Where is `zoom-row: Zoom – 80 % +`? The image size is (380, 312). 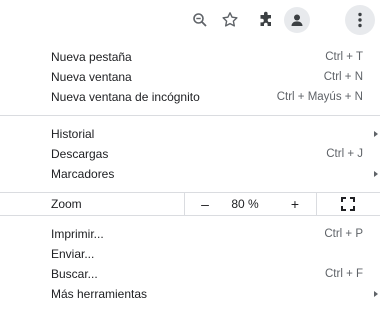 zoom-row: Zoom – 80 % + is located at coordinates (190, 204).